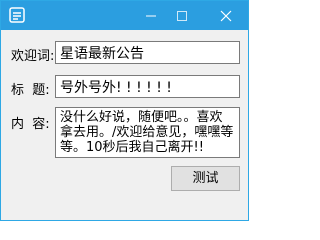 The width and height of the screenshot is (320, 240). Describe the element at coordinates (147, 52) in the screenshot. I see `welcome-input: 星语最新公告` at that location.